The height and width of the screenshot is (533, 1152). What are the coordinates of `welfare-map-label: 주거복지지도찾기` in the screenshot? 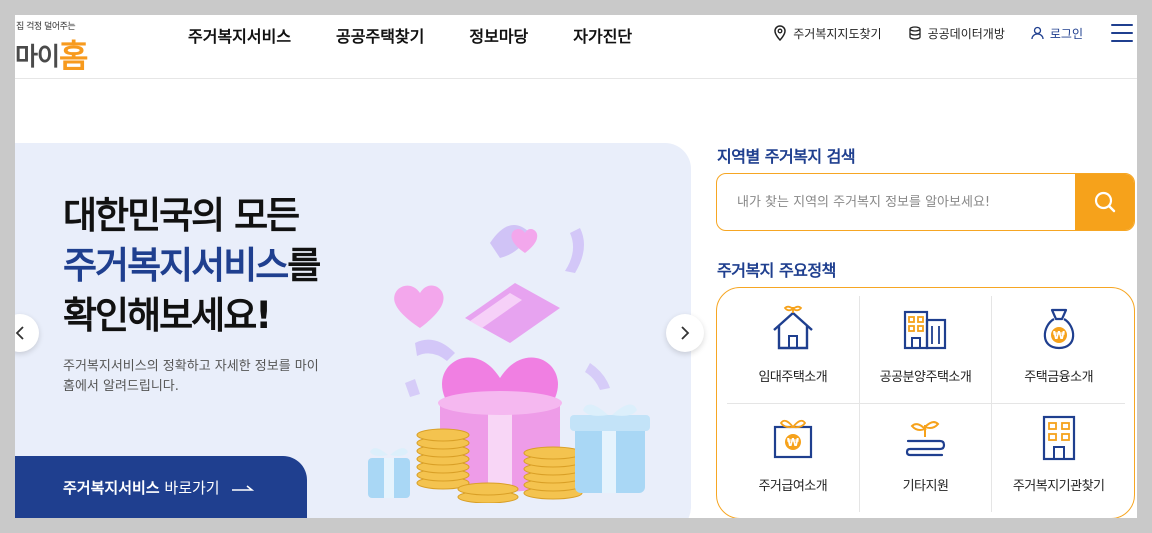 It's located at (837, 33).